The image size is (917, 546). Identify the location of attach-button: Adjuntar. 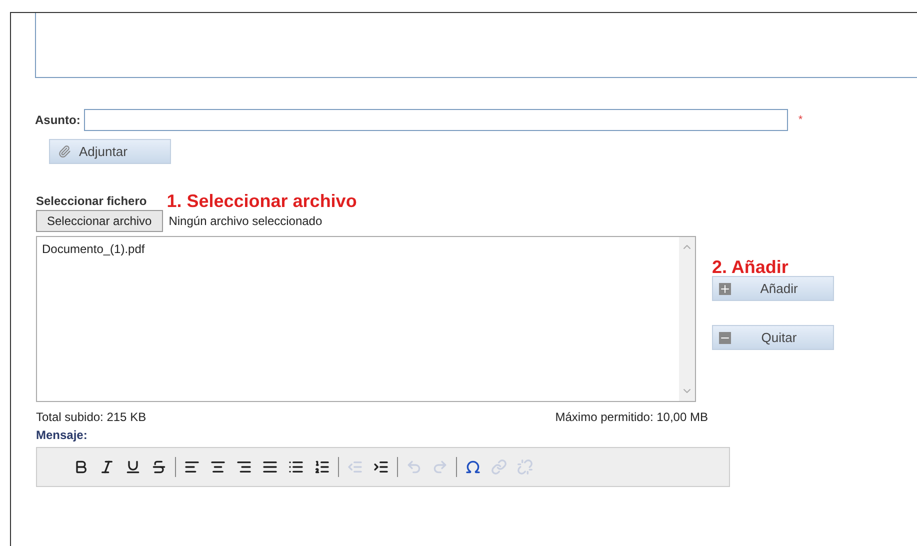
(110, 151).